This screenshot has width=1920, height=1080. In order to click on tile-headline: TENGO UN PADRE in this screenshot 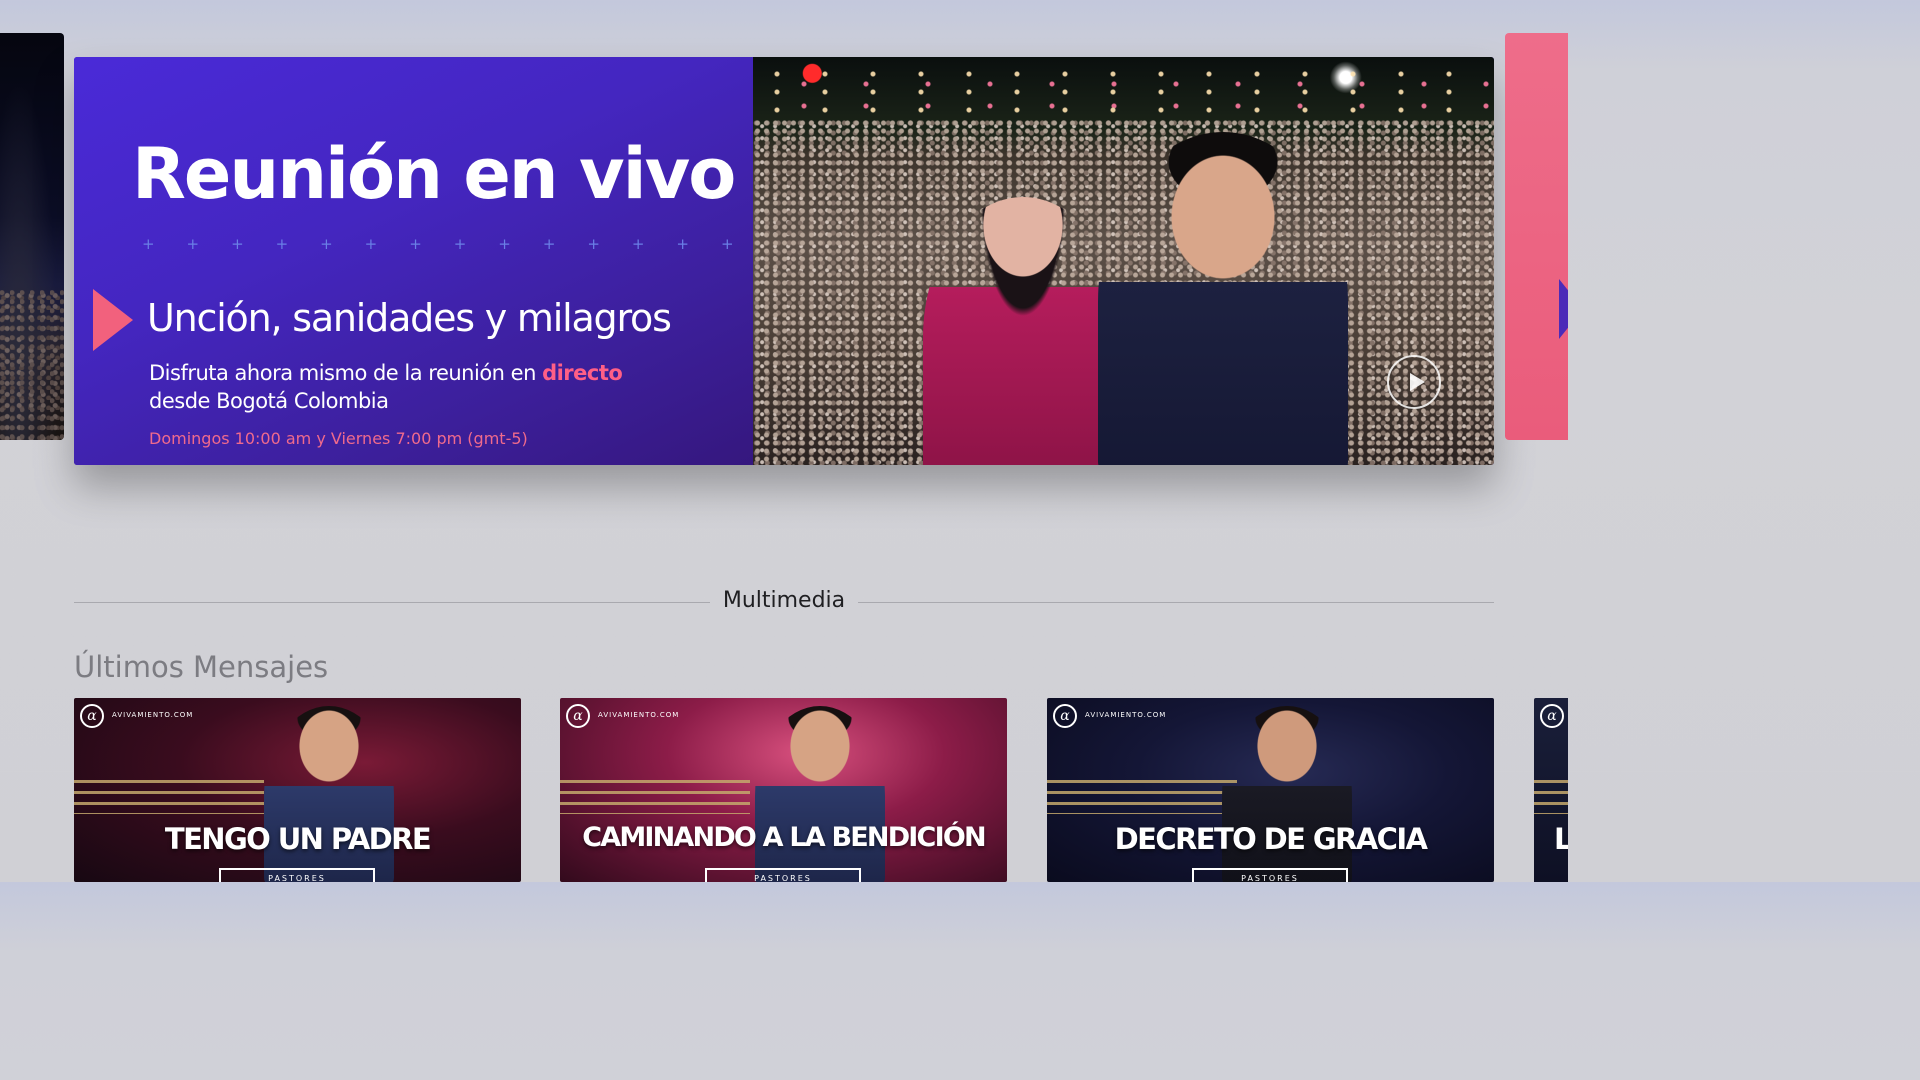, I will do `click(298, 839)`.